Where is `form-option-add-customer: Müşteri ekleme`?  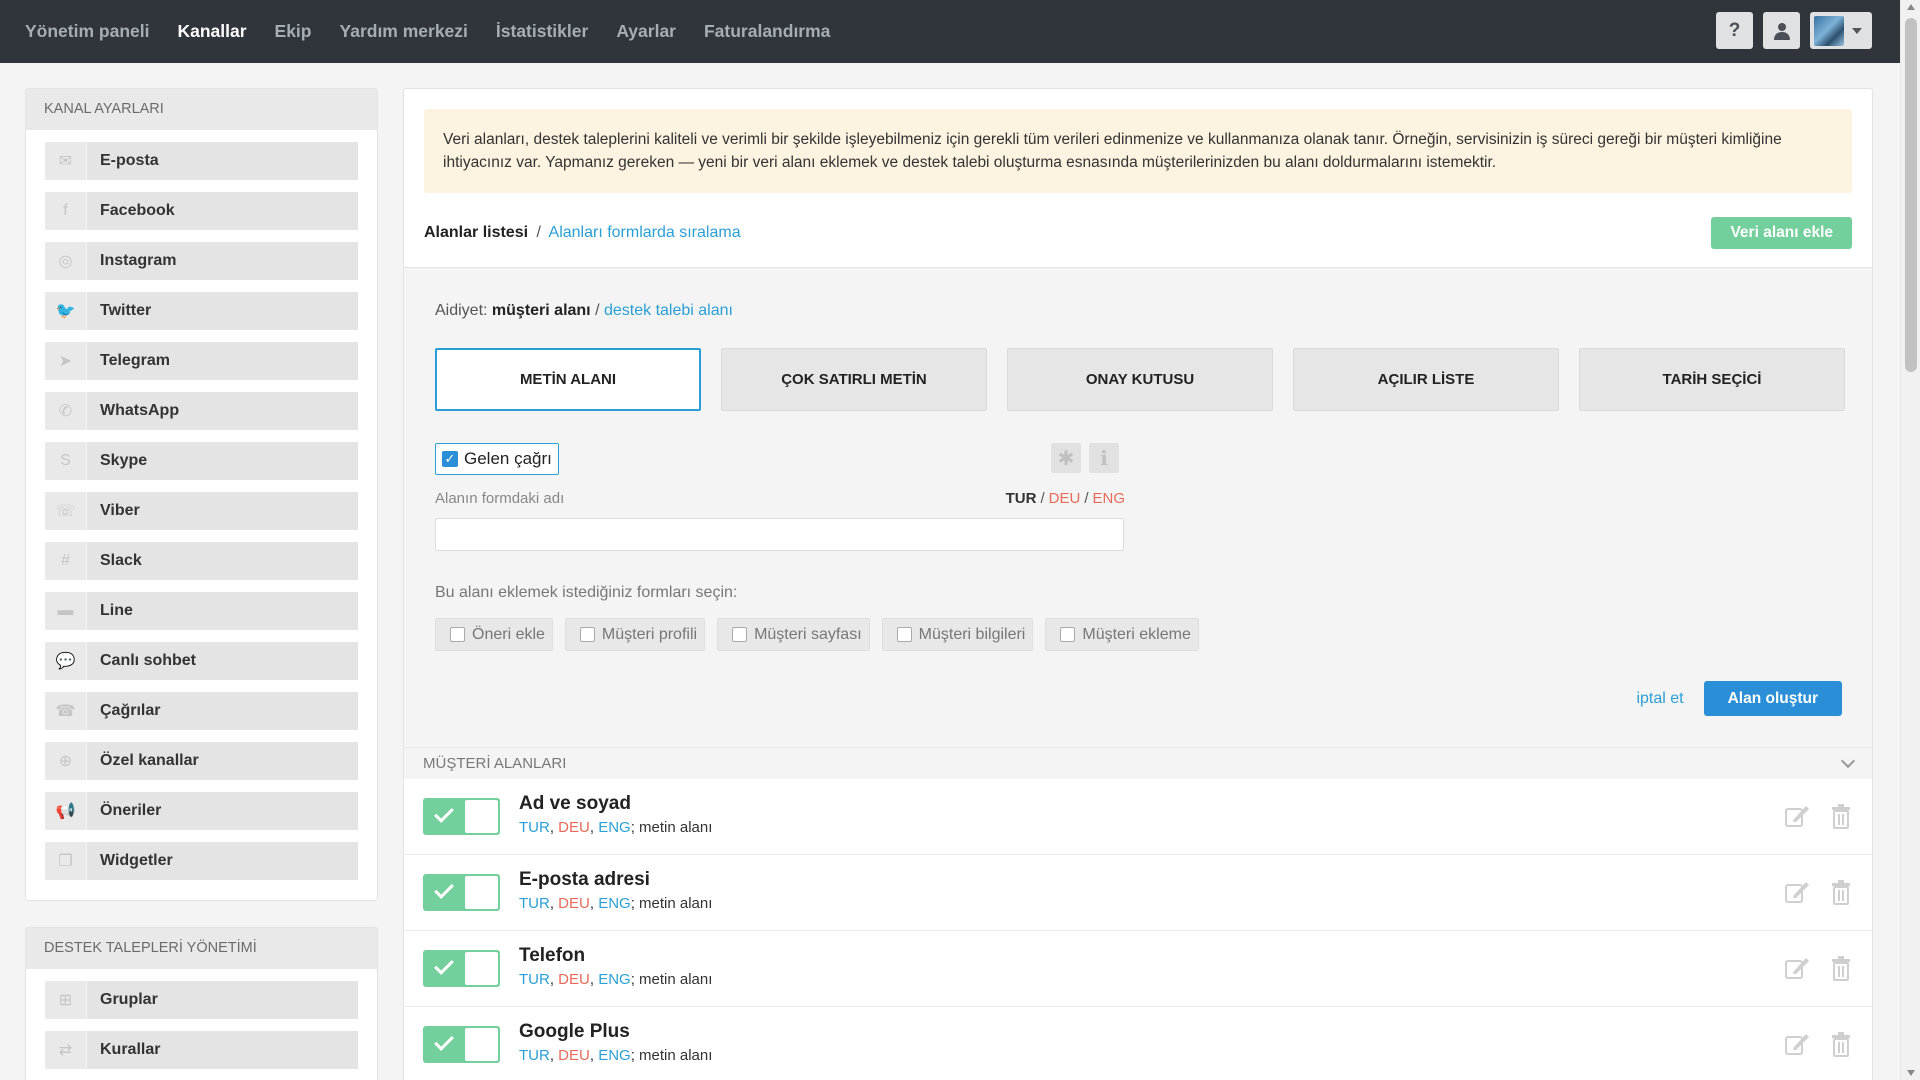
form-option-add-customer: Müşteri ekleme is located at coordinates (1122, 634).